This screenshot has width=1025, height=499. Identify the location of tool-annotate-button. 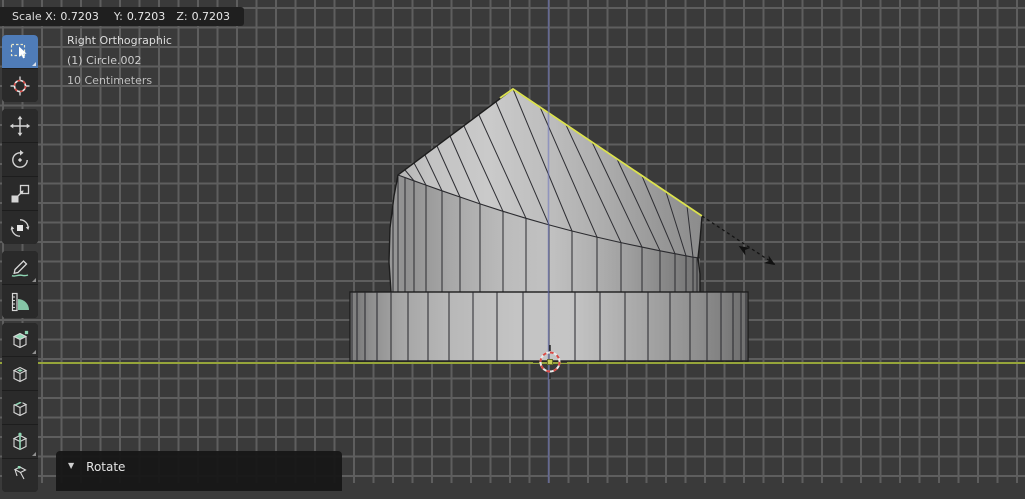
(20, 267).